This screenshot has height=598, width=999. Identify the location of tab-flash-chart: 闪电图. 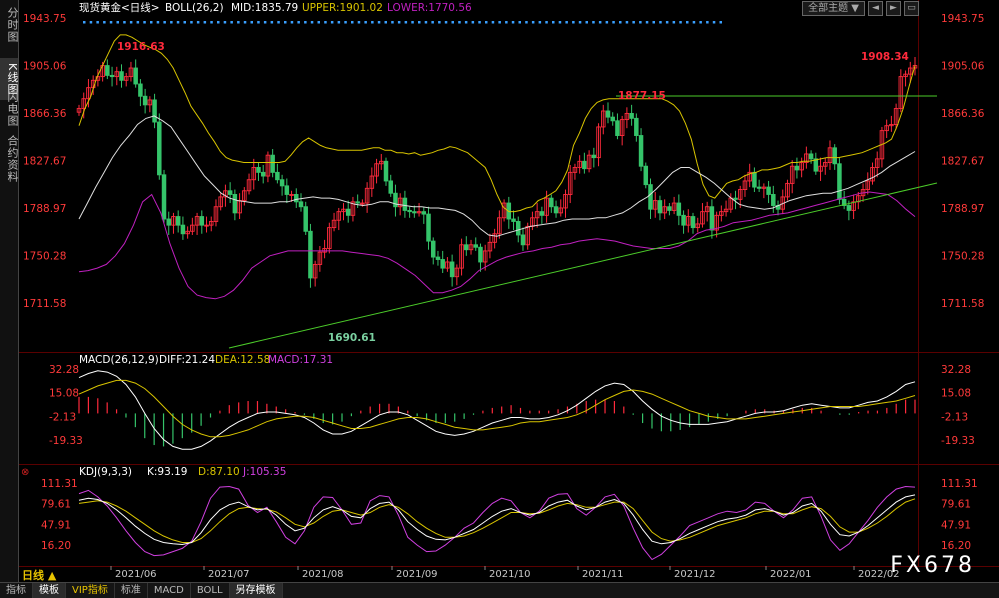
(9, 109).